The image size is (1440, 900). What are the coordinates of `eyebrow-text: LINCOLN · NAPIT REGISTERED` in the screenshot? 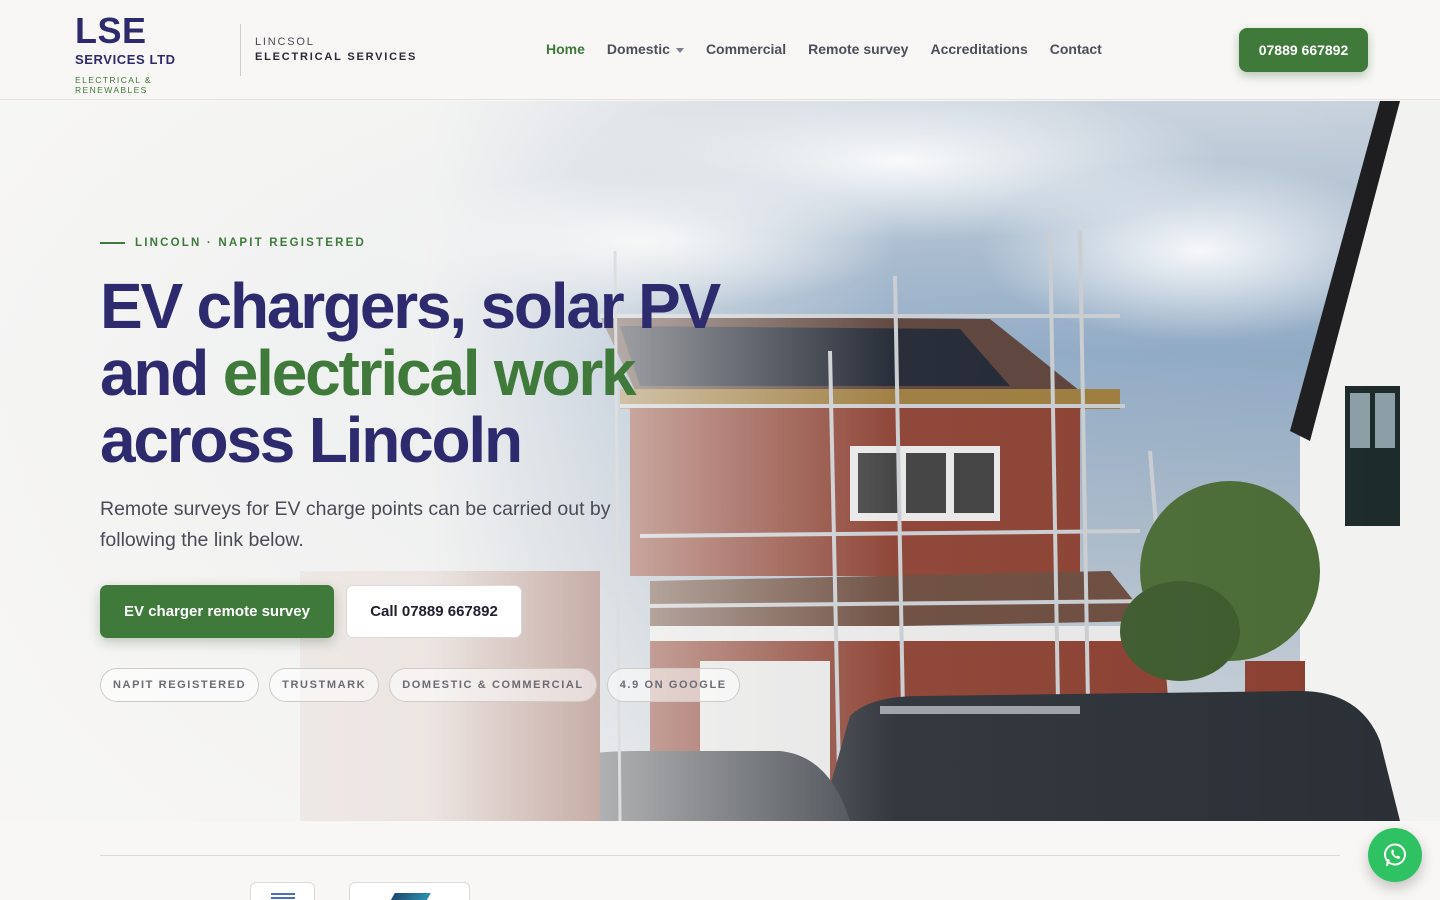 It's located at (250, 243).